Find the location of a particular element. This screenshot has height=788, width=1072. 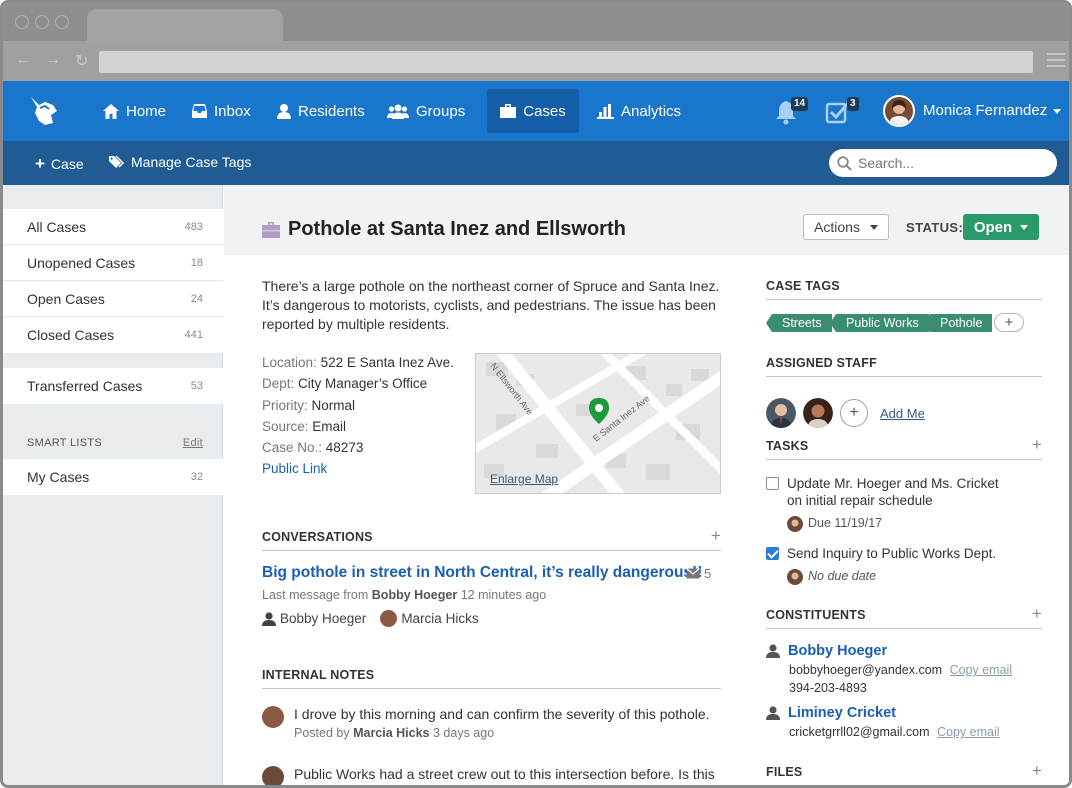

group-icon is located at coordinates (398, 111).